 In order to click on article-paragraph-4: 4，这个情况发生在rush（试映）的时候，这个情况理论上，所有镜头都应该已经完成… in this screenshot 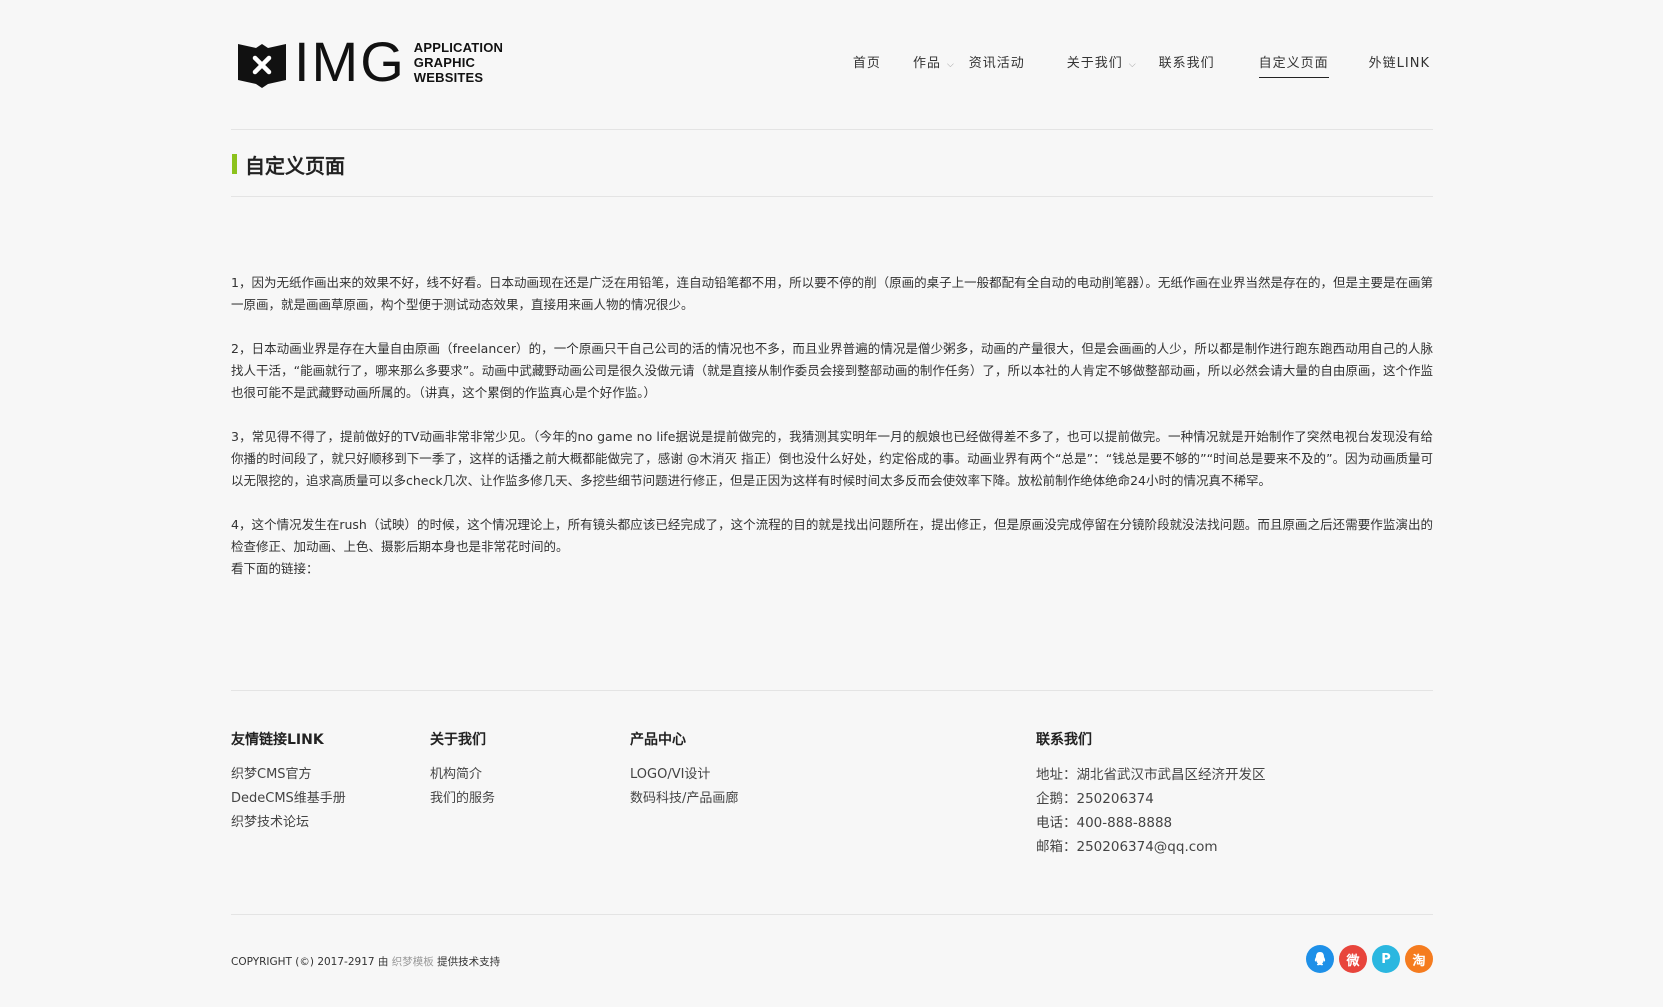, I will do `click(832, 535)`.